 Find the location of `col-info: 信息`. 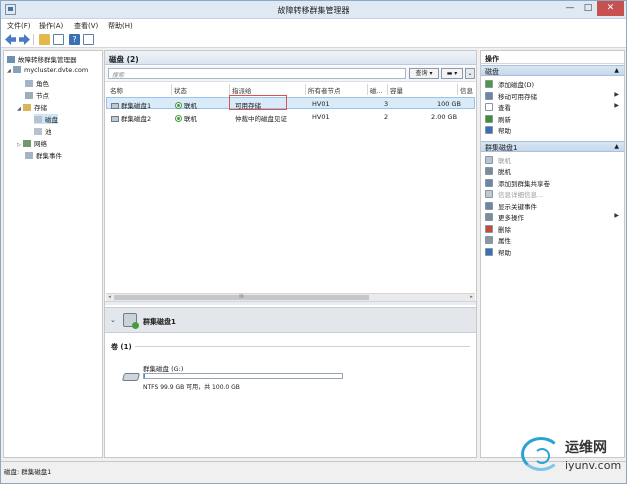

col-info: 信息 is located at coordinates (466, 90).